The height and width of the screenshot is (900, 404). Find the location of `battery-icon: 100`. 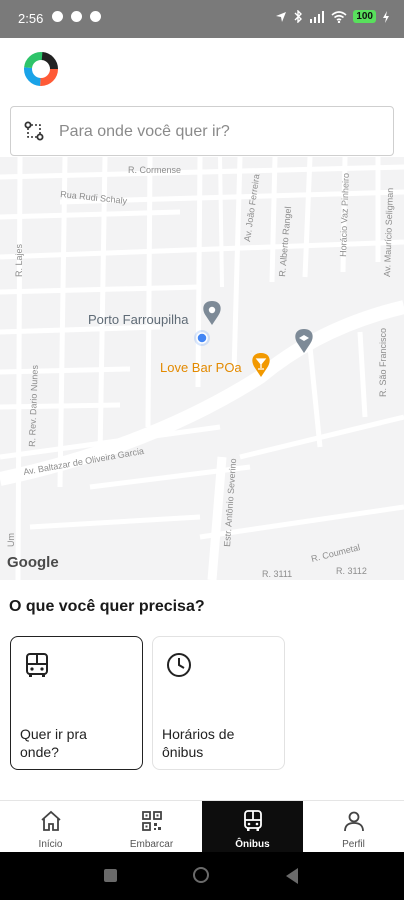

battery-icon: 100 is located at coordinates (364, 16).